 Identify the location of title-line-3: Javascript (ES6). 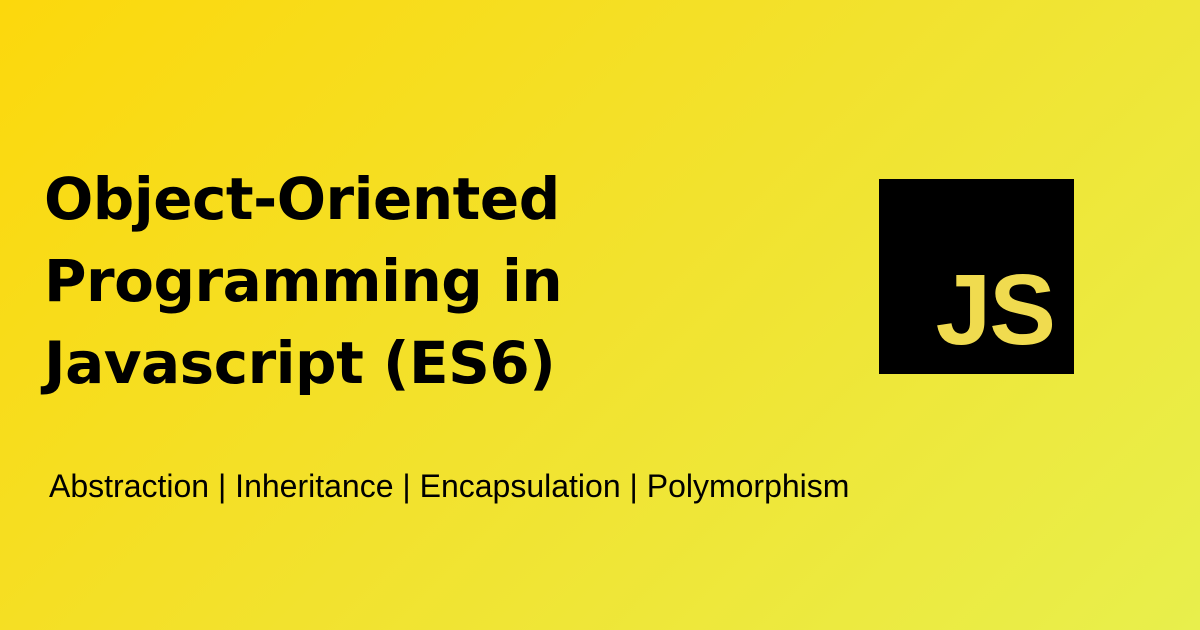
(300, 363).